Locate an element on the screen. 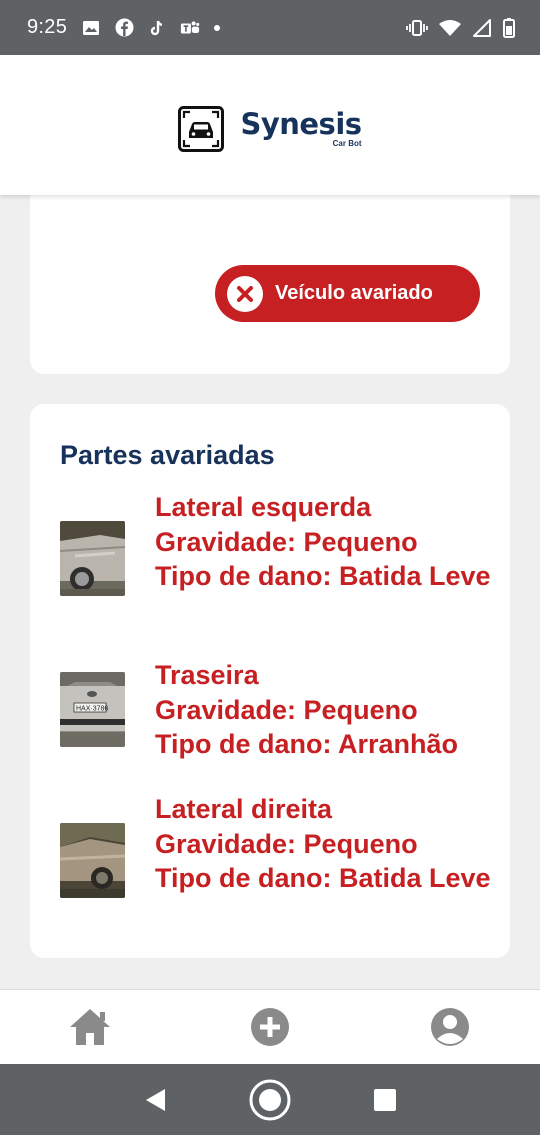 Image resolution: width=540 pixels, height=1135 pixels. bottom-nav is located at coordinates (270, 1026).